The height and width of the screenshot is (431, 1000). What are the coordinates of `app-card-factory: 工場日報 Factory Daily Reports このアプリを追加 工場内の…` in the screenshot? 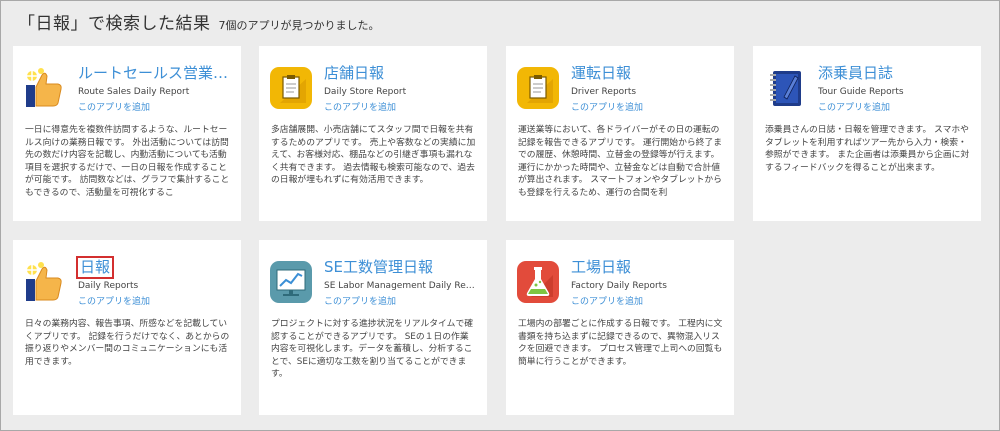 It's located at (620, 327).